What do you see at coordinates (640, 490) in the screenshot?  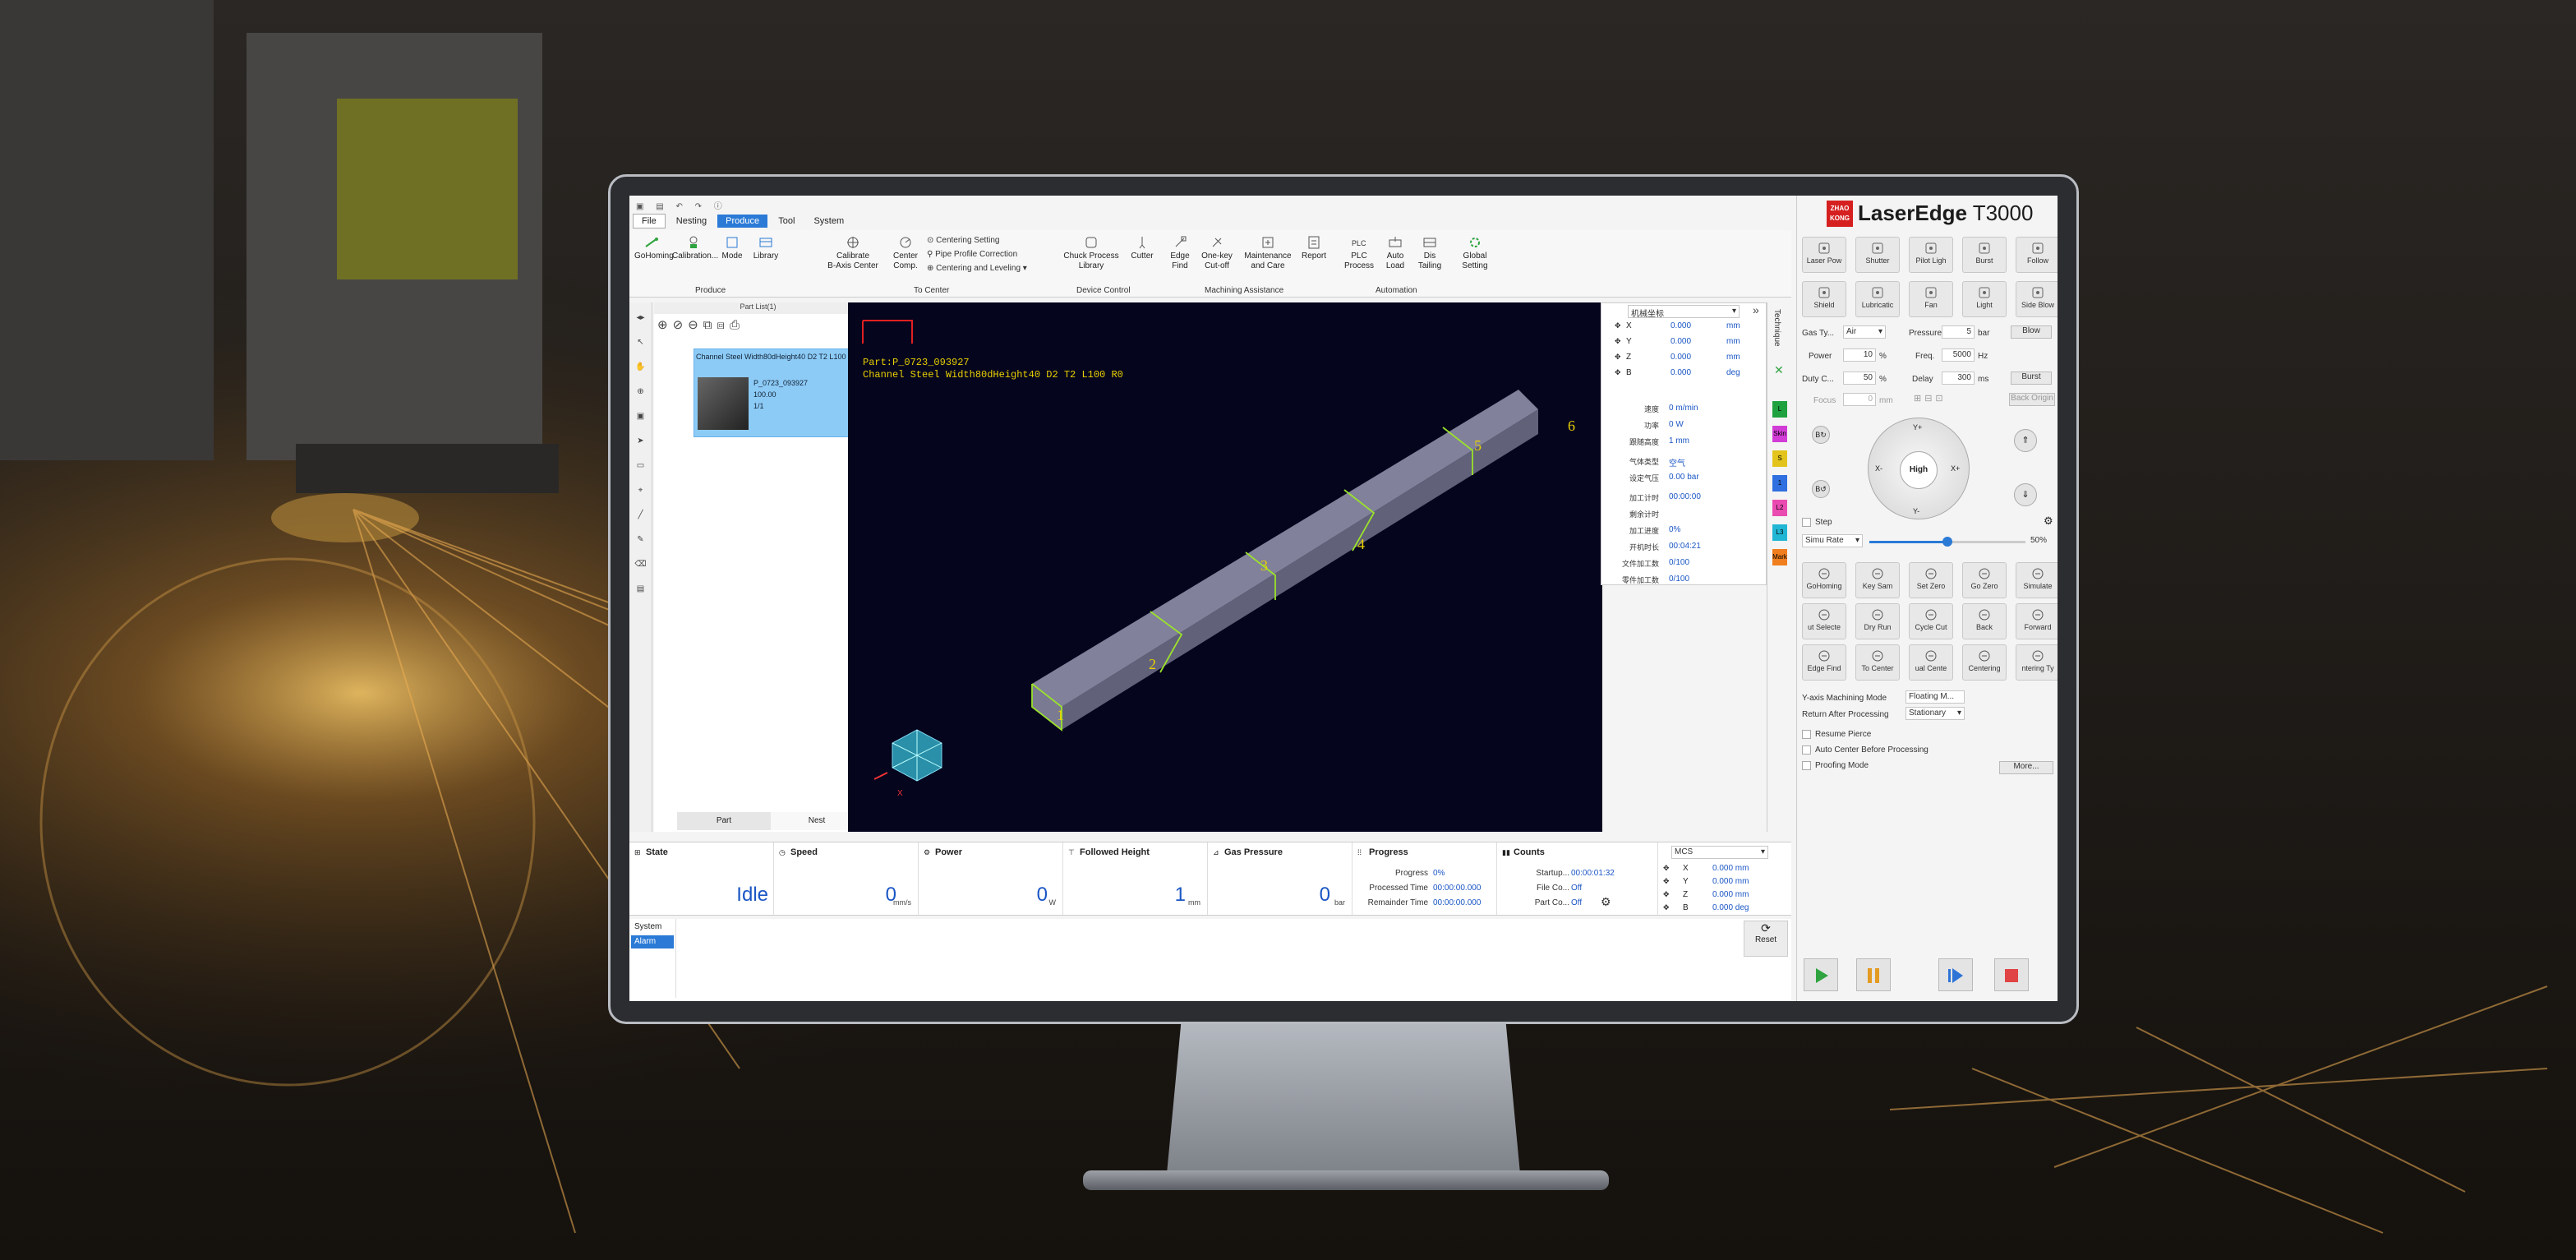 I see `measure-tool-icon: ⌖` at bounding box center [640, 490].